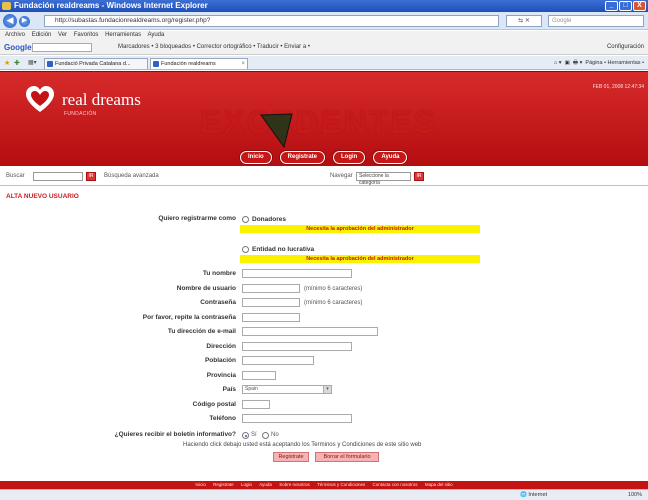 Image resolution: width=648 pixels, height=500 pixels. I want to click on zoom-level: 100%, so click(635, 495).